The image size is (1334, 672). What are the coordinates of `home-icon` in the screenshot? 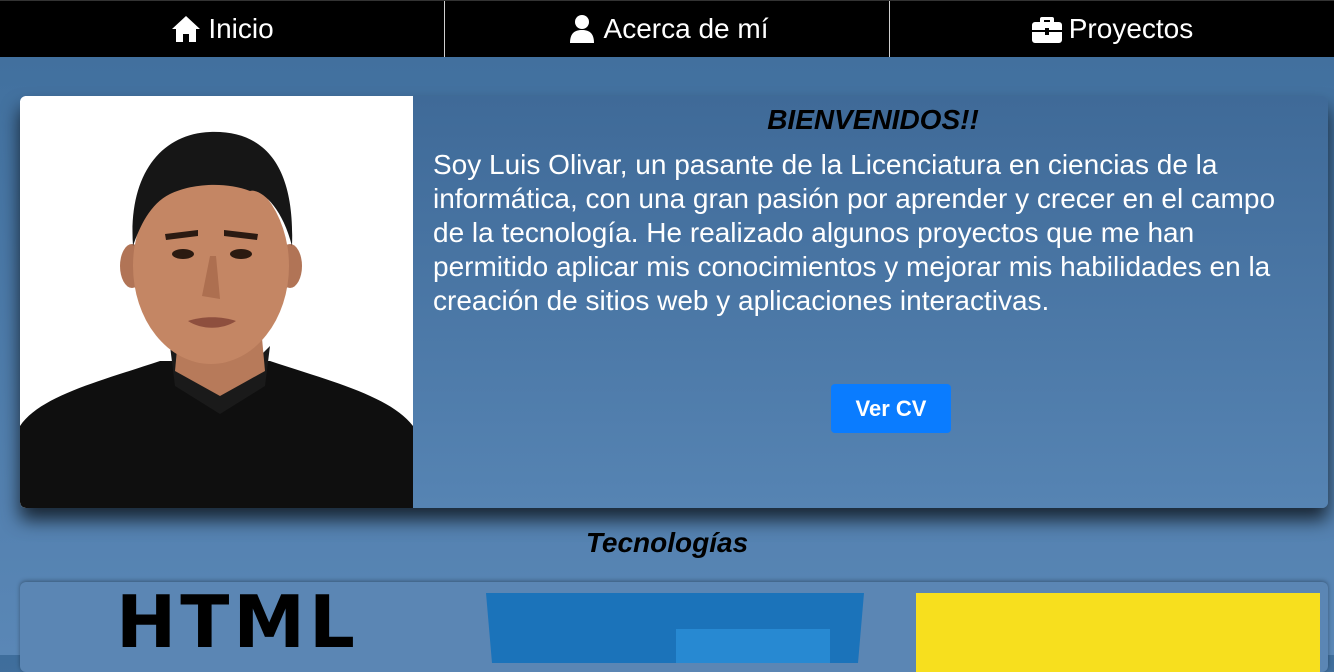 It's located at (186, 29).